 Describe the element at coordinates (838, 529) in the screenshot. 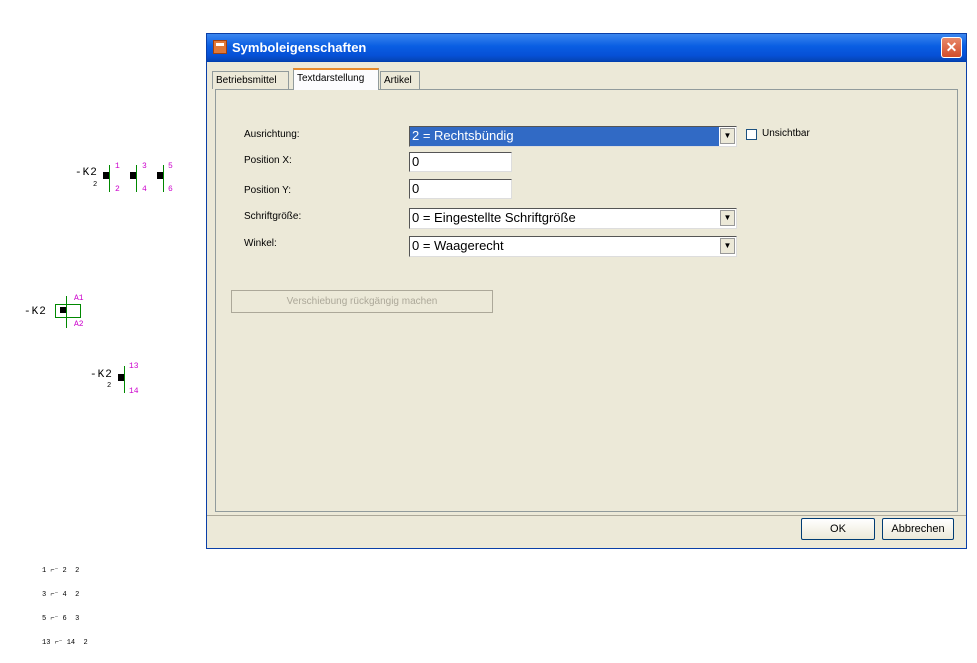

I see `ok-button: OK` at that location.